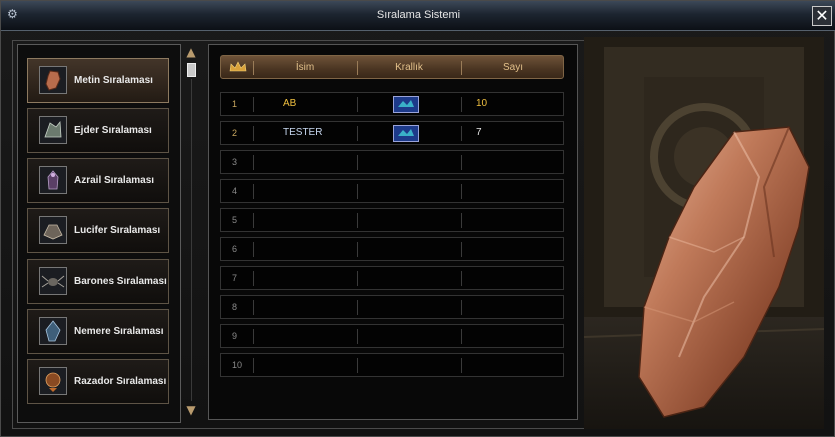 This screenshot has width=835, height=437. I want to click on lucifer-icon, so click(53, 230).